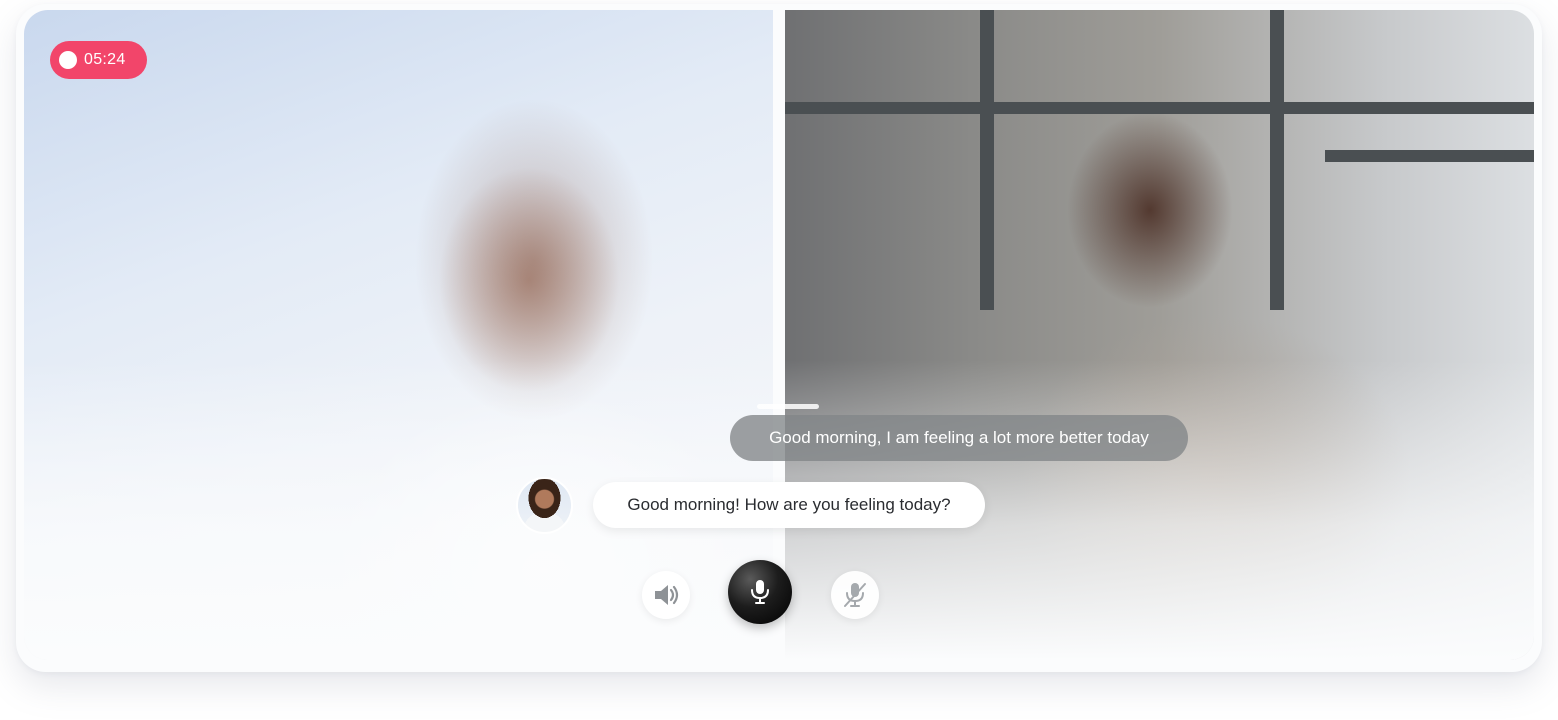  Describe the element at coordinates (105, 59) in the screenshot. I see `recording-timer: 05:24` at that location.